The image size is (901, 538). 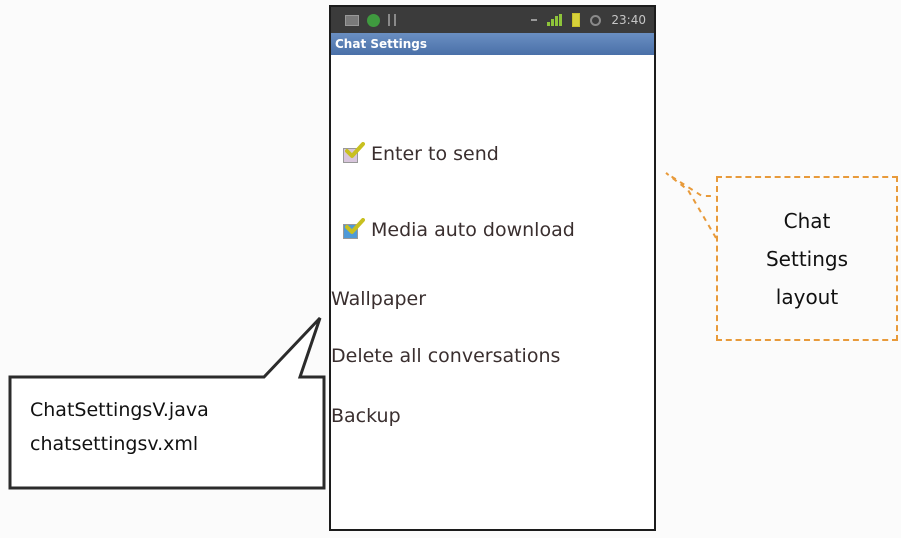 I want to click on note-line-1: Chat, so click(x=807, y=220).